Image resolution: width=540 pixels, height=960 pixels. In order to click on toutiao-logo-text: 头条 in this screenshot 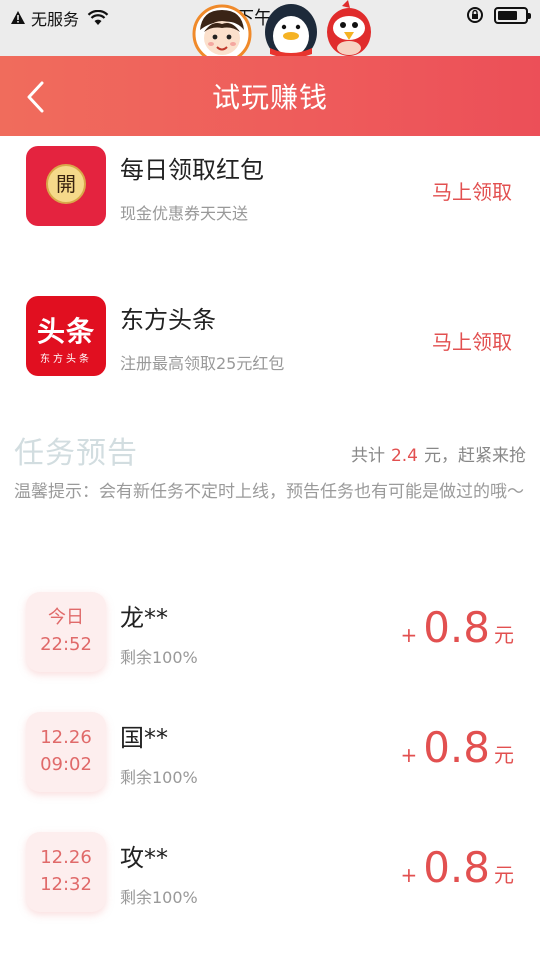, I will do `click(65, 331)`.